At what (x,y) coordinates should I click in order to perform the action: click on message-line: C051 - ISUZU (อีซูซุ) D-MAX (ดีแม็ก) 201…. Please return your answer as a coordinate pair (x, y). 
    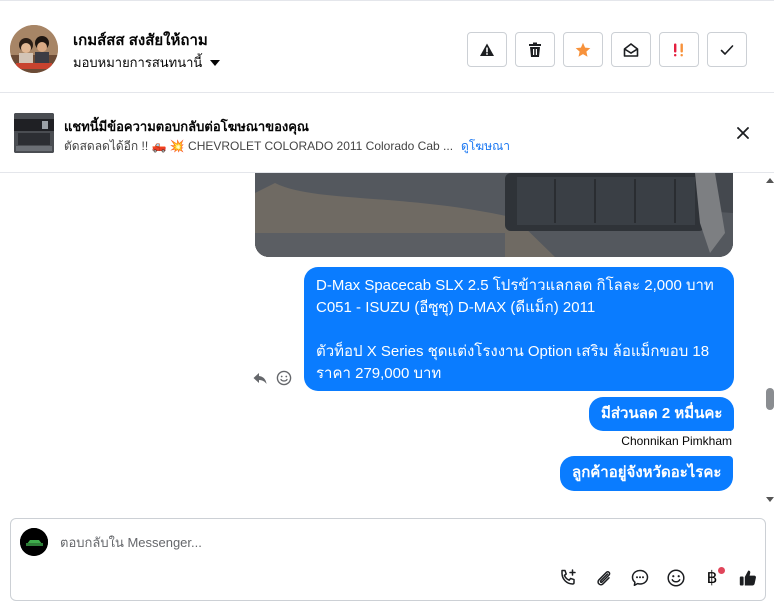
    Looking at the image, I should click on (456, 307).